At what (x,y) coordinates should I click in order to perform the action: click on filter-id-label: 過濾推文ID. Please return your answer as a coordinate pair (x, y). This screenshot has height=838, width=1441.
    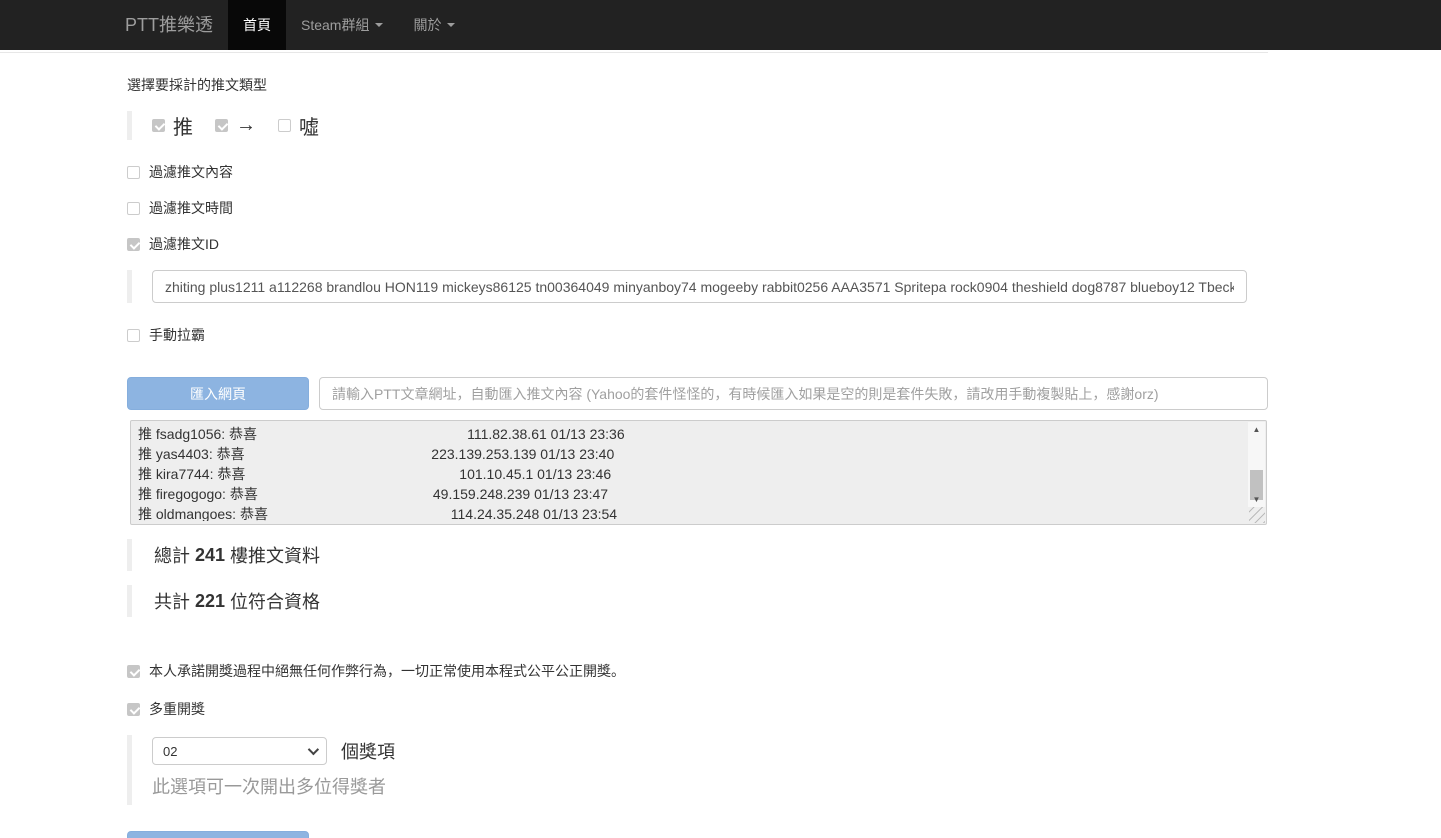
    Looking at the image, I should click on (184, 244).